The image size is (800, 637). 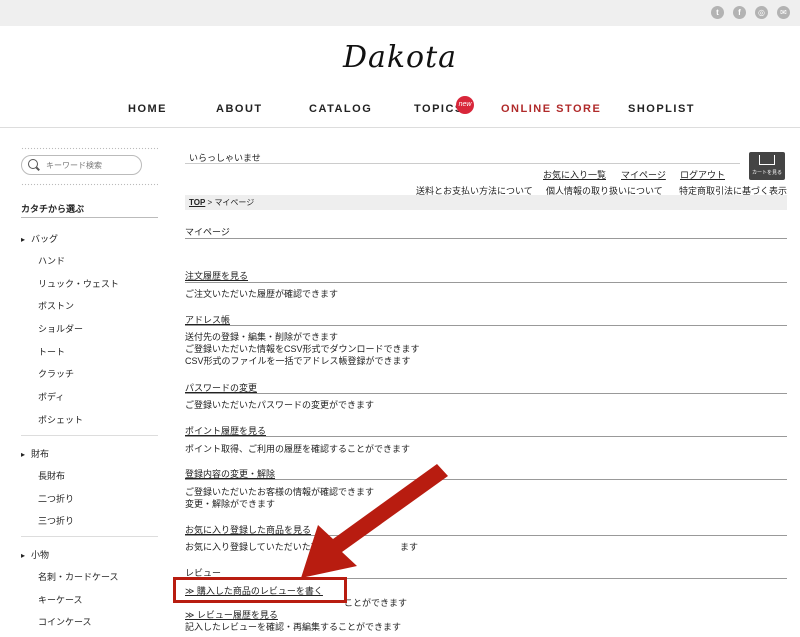 I want to click on annotation-arrow, so click(x=374, y=521).